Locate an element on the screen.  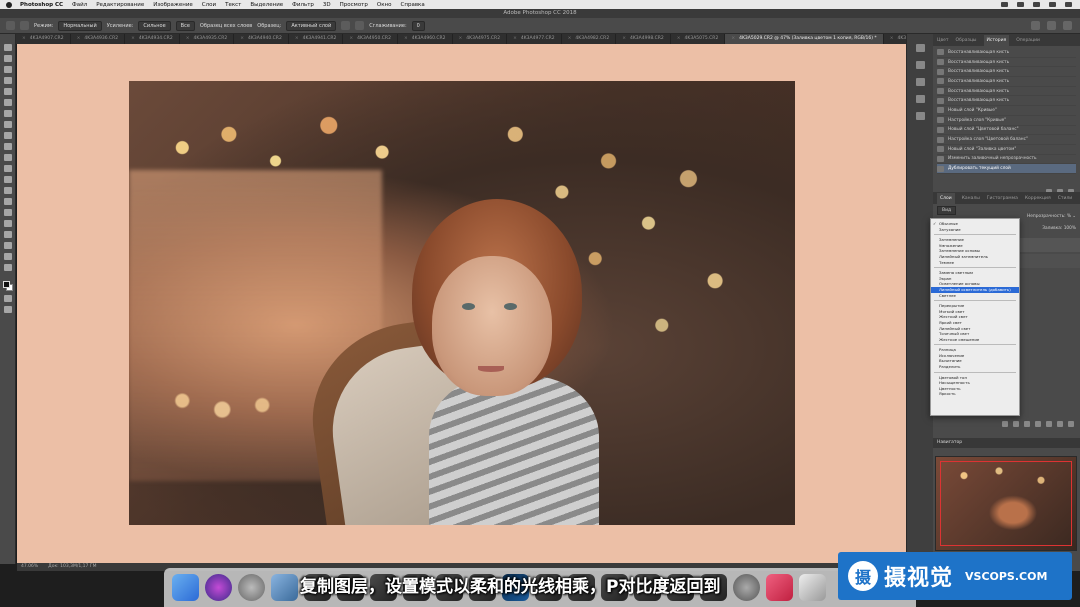
paragraph-icon is located at coordinates (920, 116).